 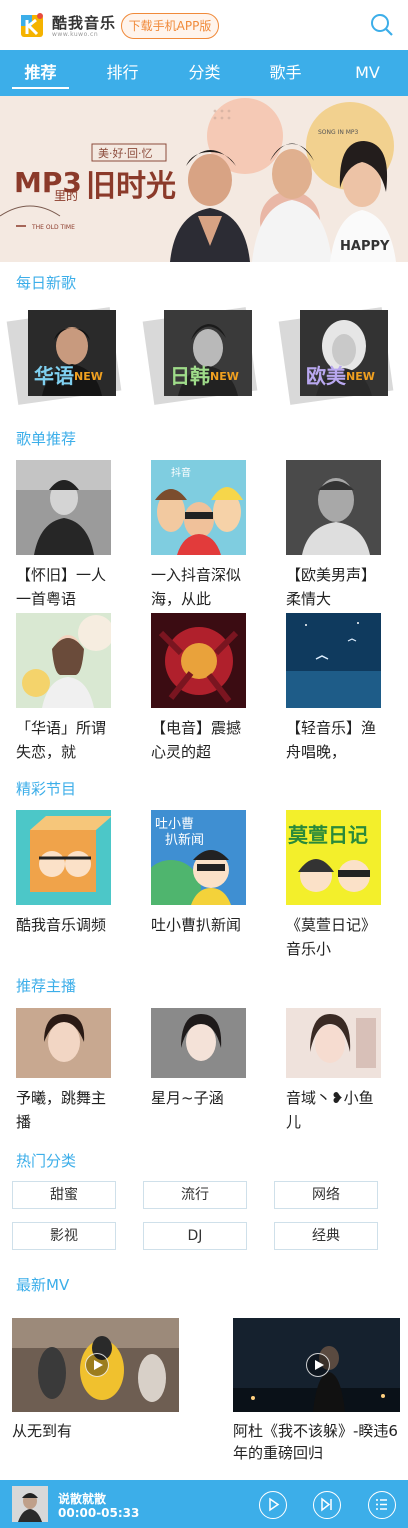 What do you see at coordinates (63, 740) in the screenshot?
I see `playlist-title: 「华语」所谓失恋，就` at bounding box center [63, 740].